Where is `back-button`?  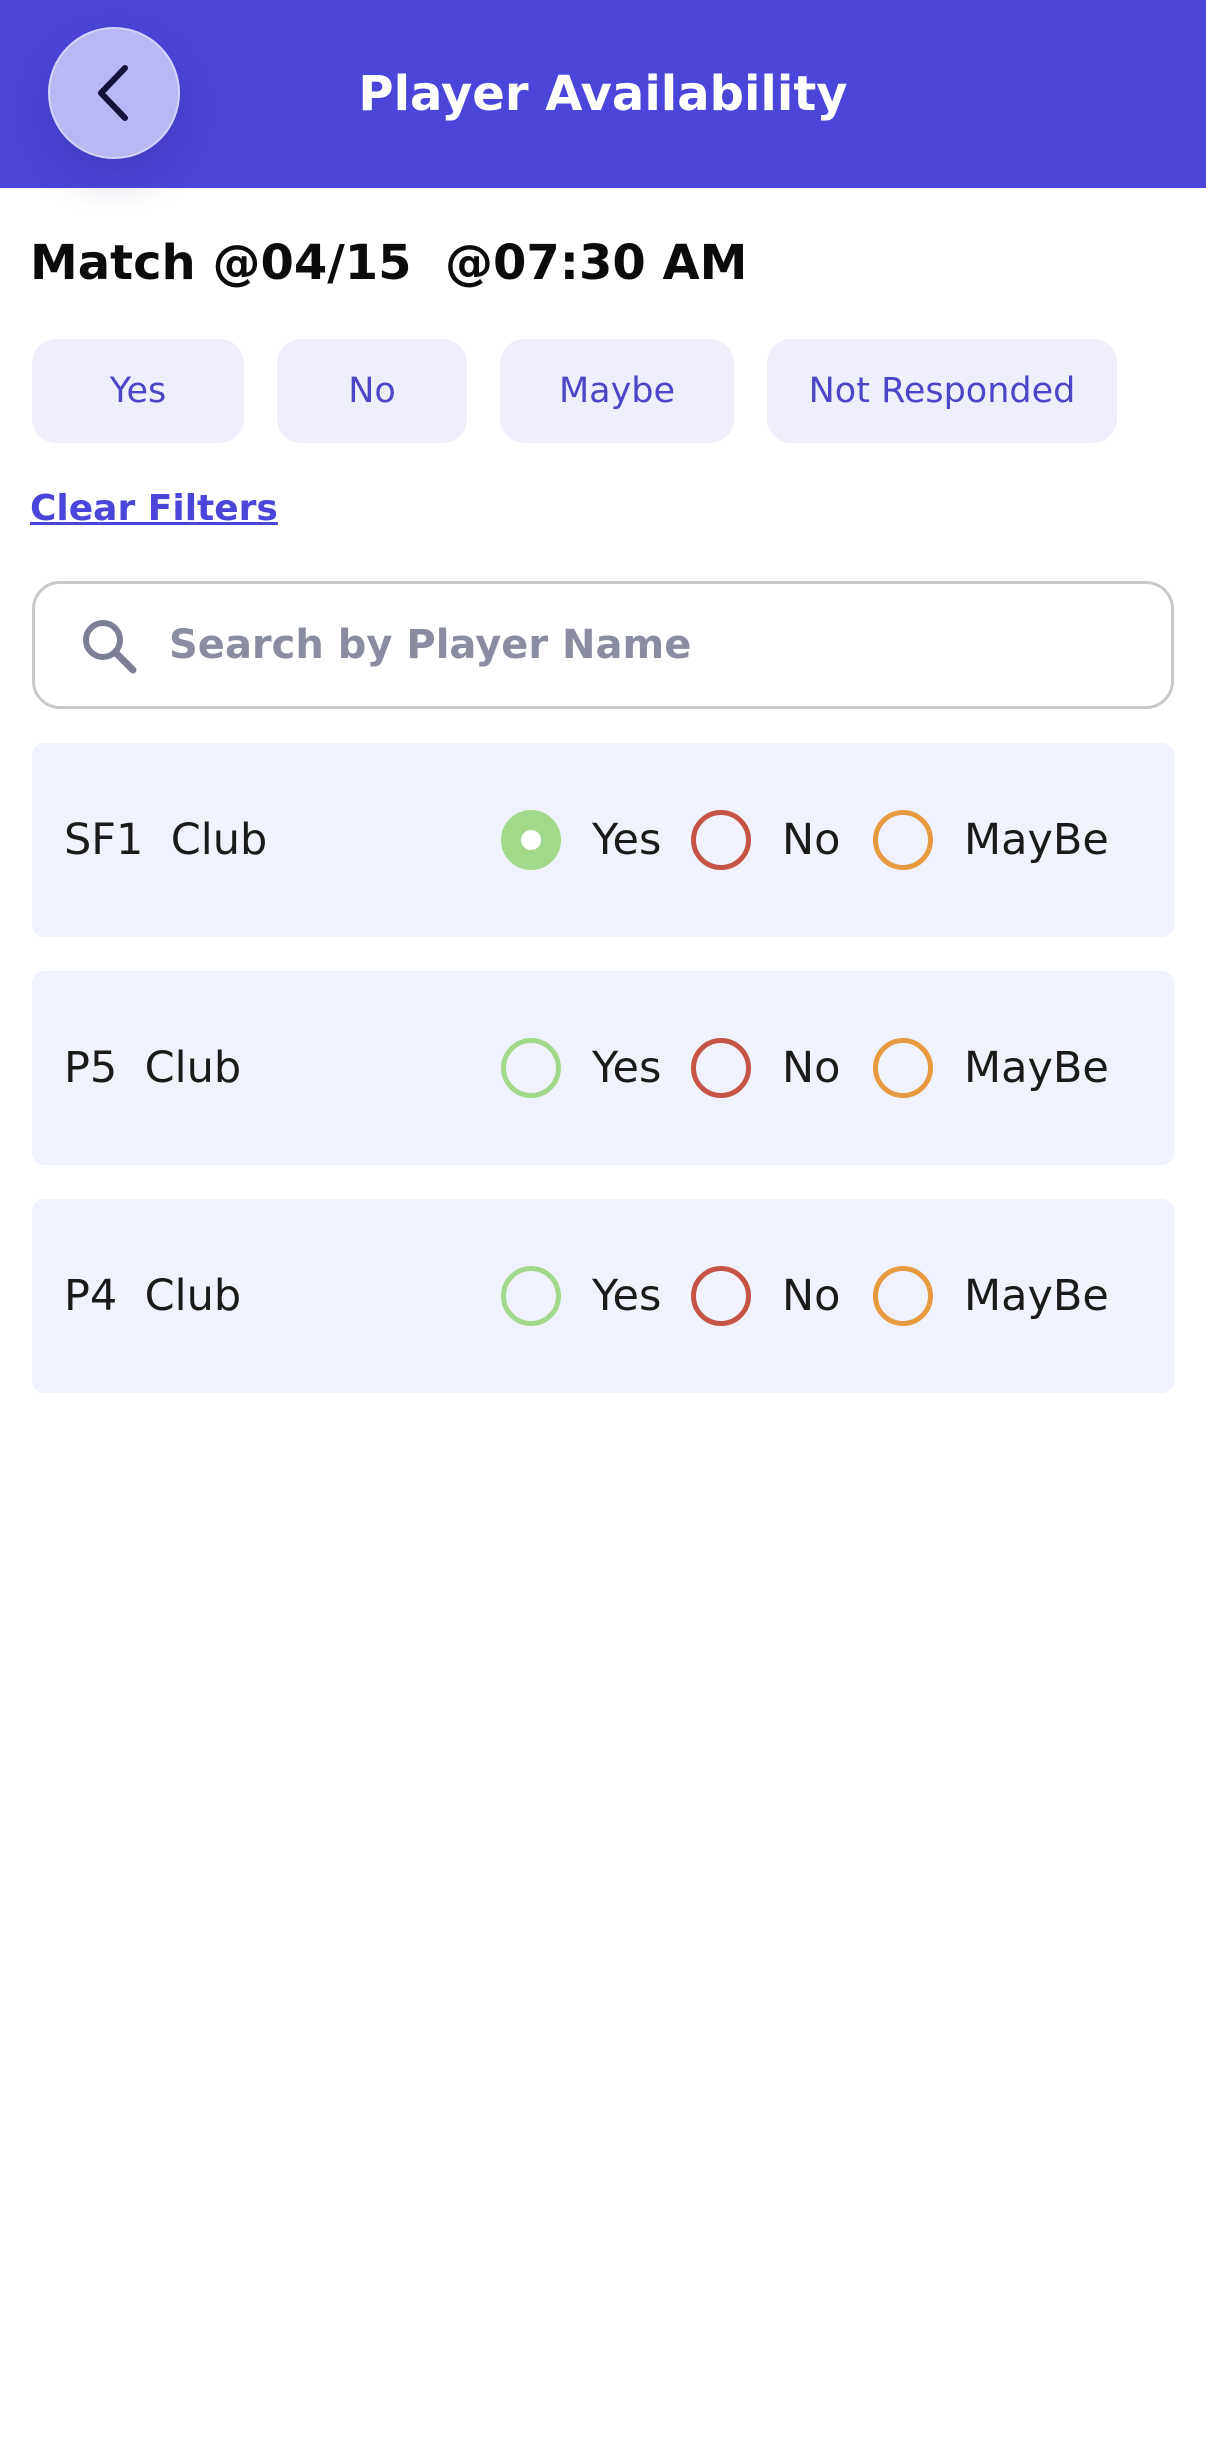
back-button is located at coordinates (114, 93).